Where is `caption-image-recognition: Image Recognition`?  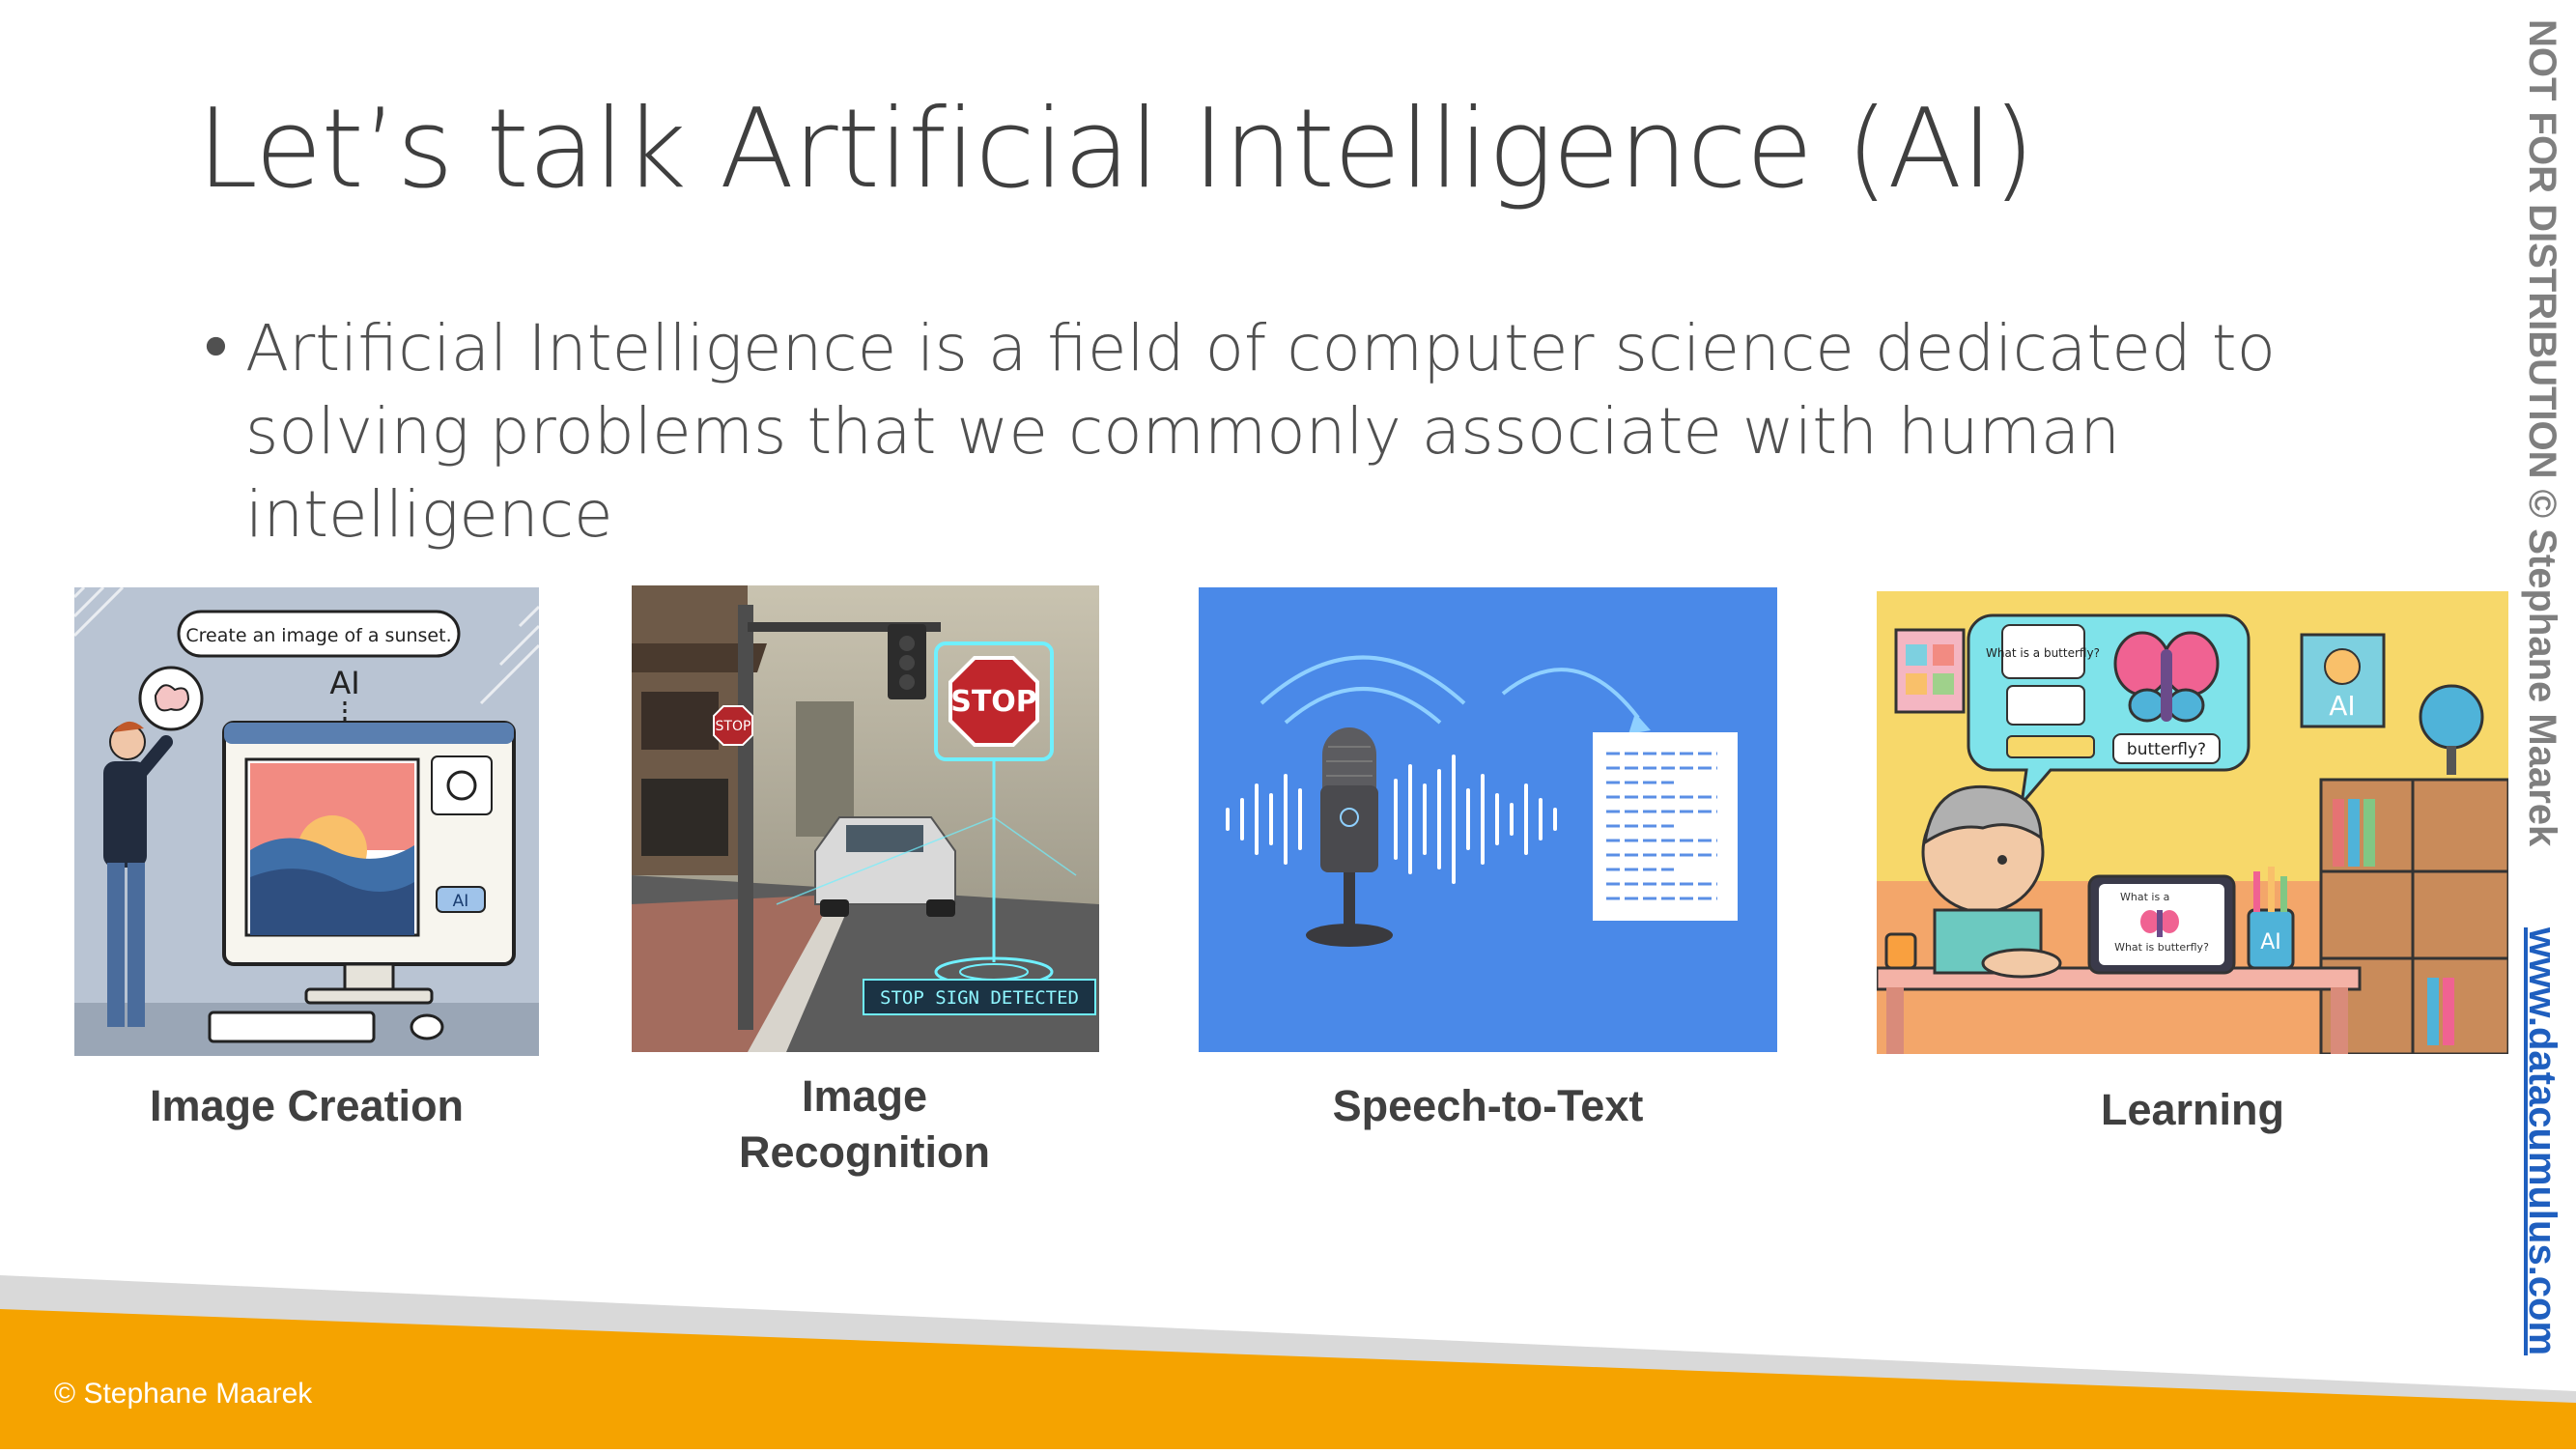 caption-image-recognition: Image Recognition is located at coordinates (864, 1124).